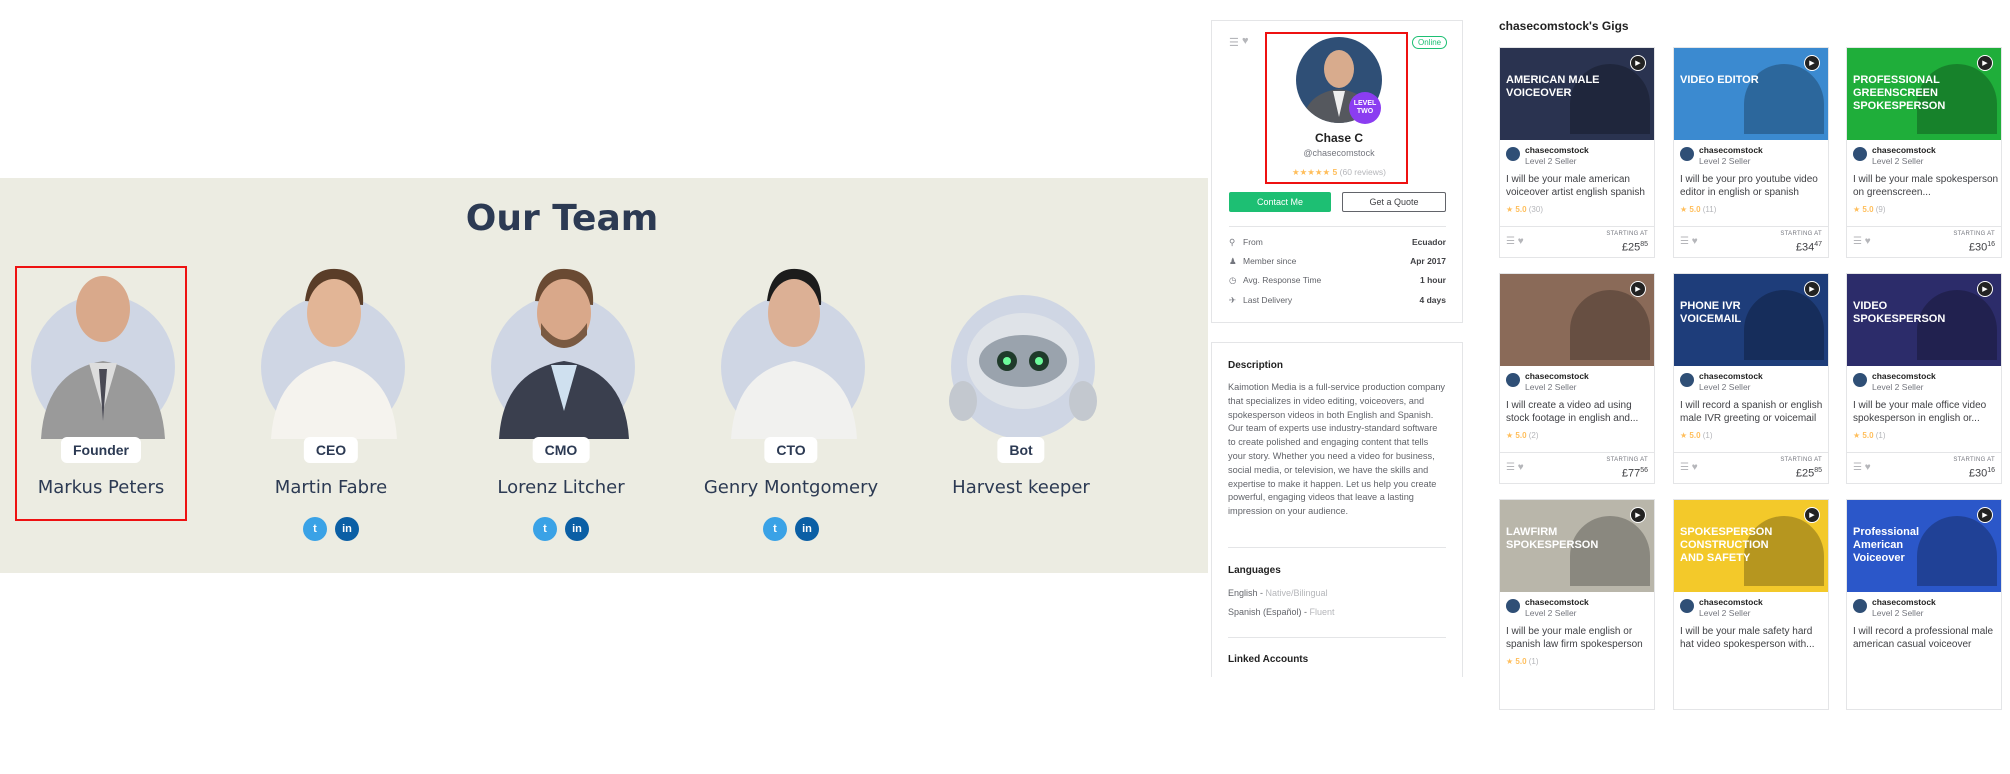 The height and width of the screenshot is (774, 2010). I want to click on gig-thumbnail: Professional American Voiceover ▶, so click(1924, 546).